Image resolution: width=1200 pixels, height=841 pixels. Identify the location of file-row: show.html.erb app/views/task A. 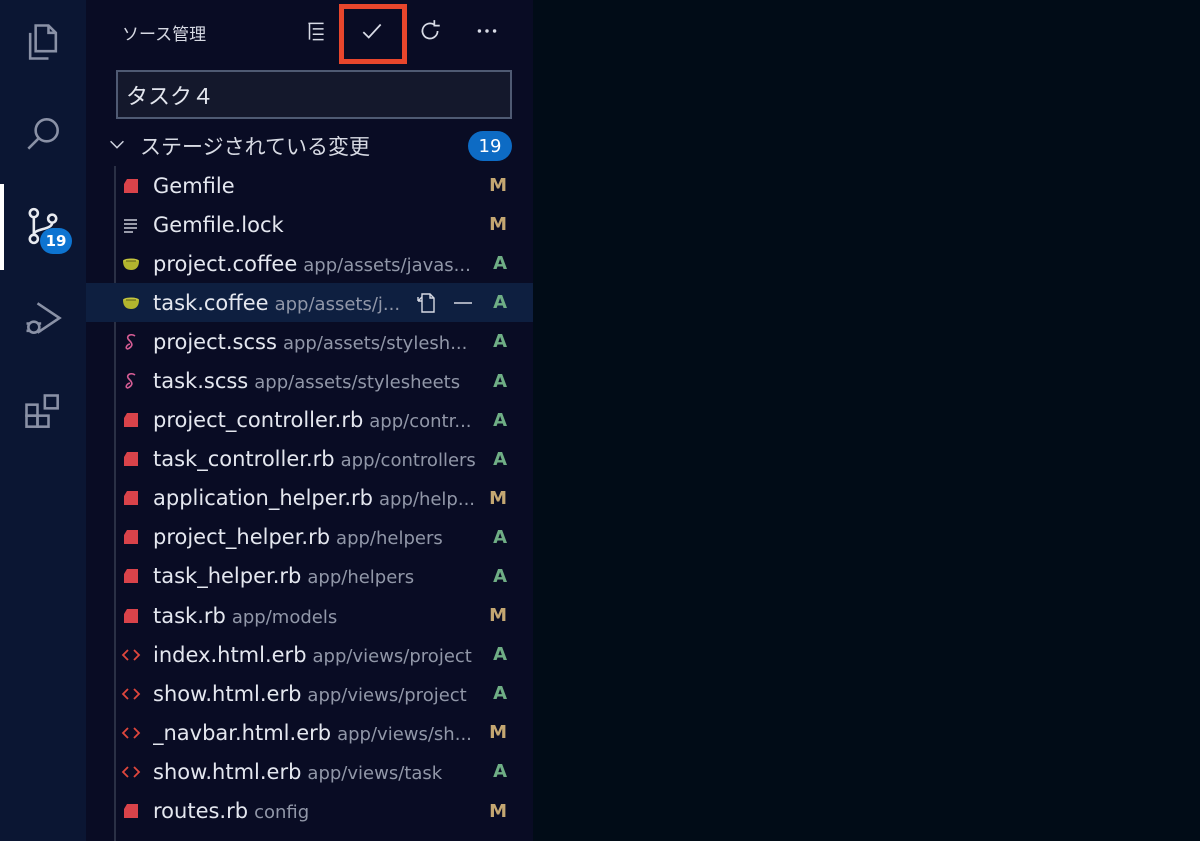
(309, 771).